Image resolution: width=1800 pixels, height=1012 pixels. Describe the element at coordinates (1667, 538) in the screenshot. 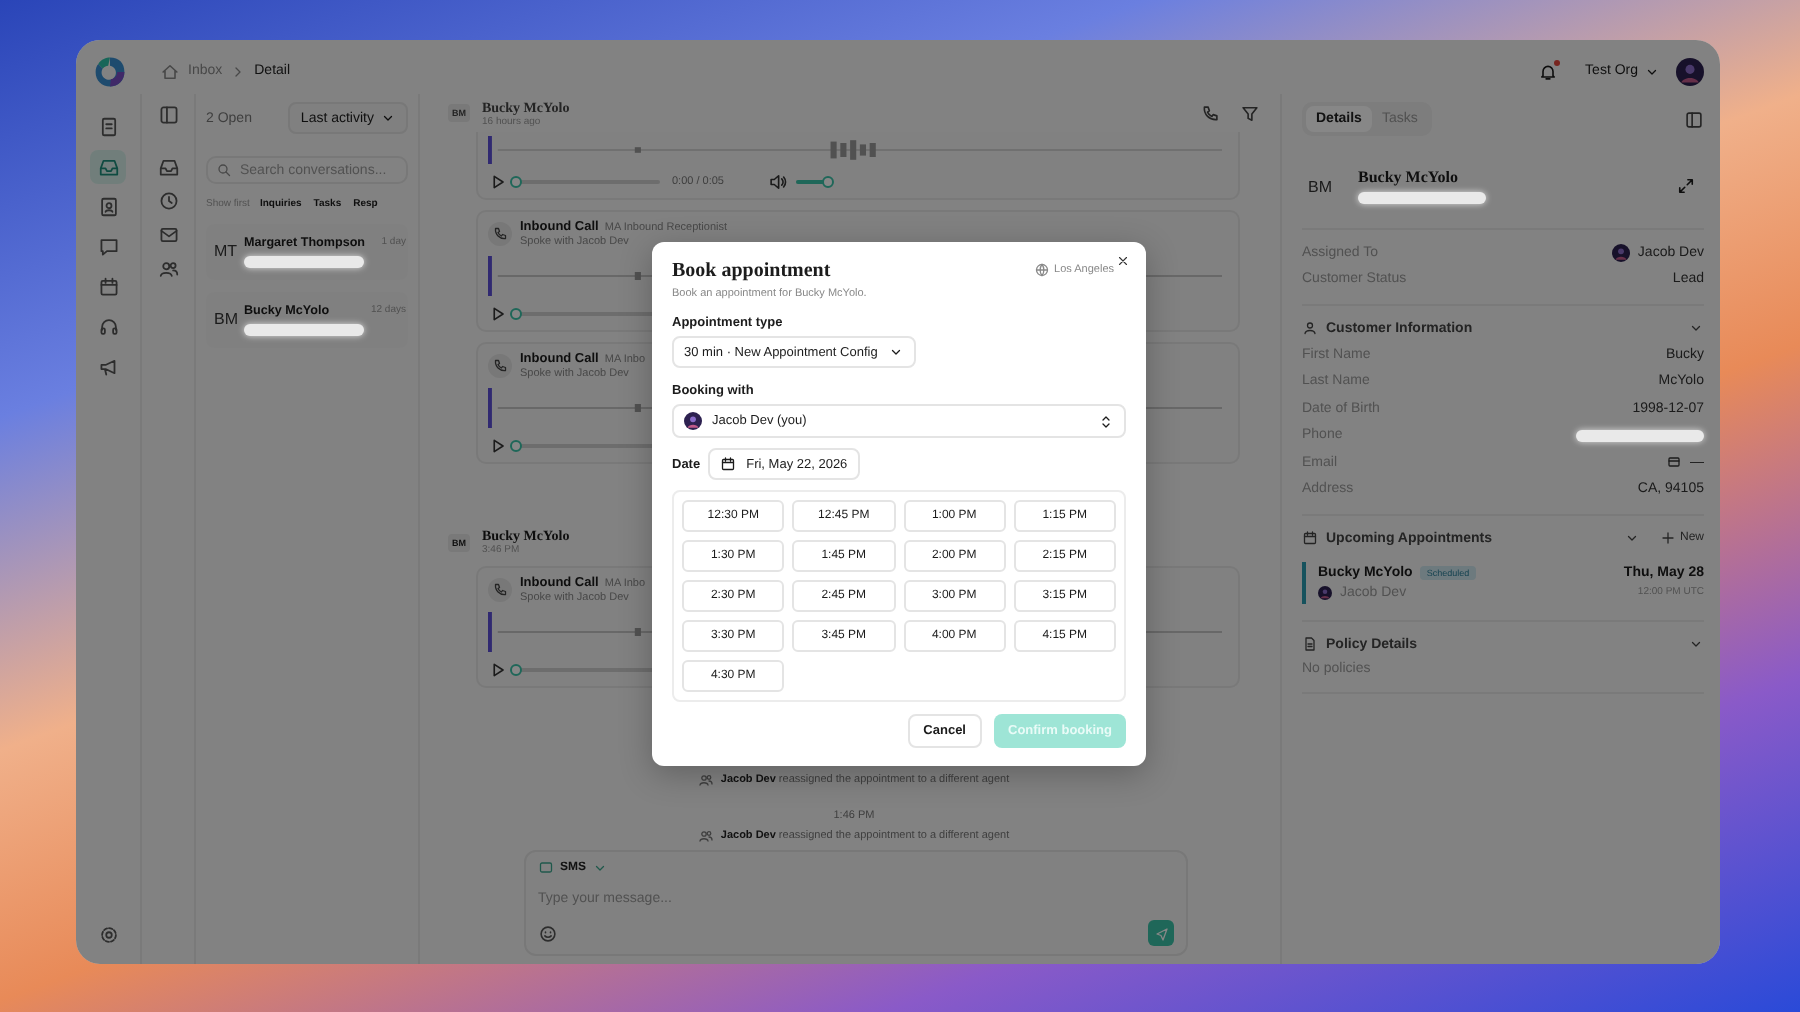

I see `plus-icon` at that location.